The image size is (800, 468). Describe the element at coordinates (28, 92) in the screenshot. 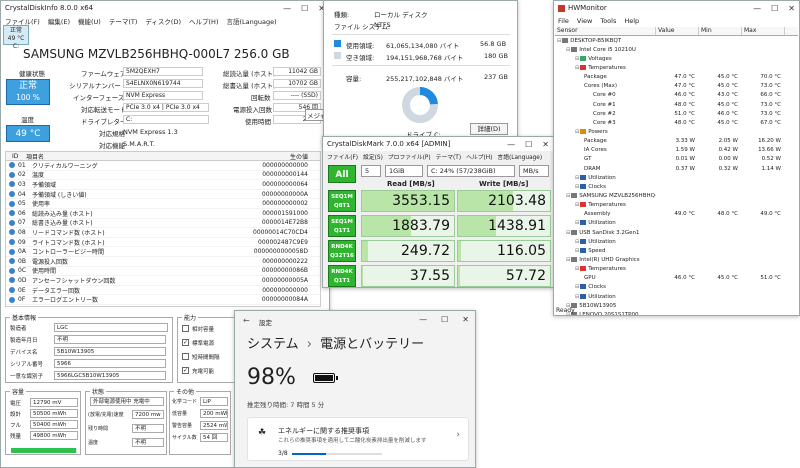

I see `health-status-badge: 正常 100 %` at that location.